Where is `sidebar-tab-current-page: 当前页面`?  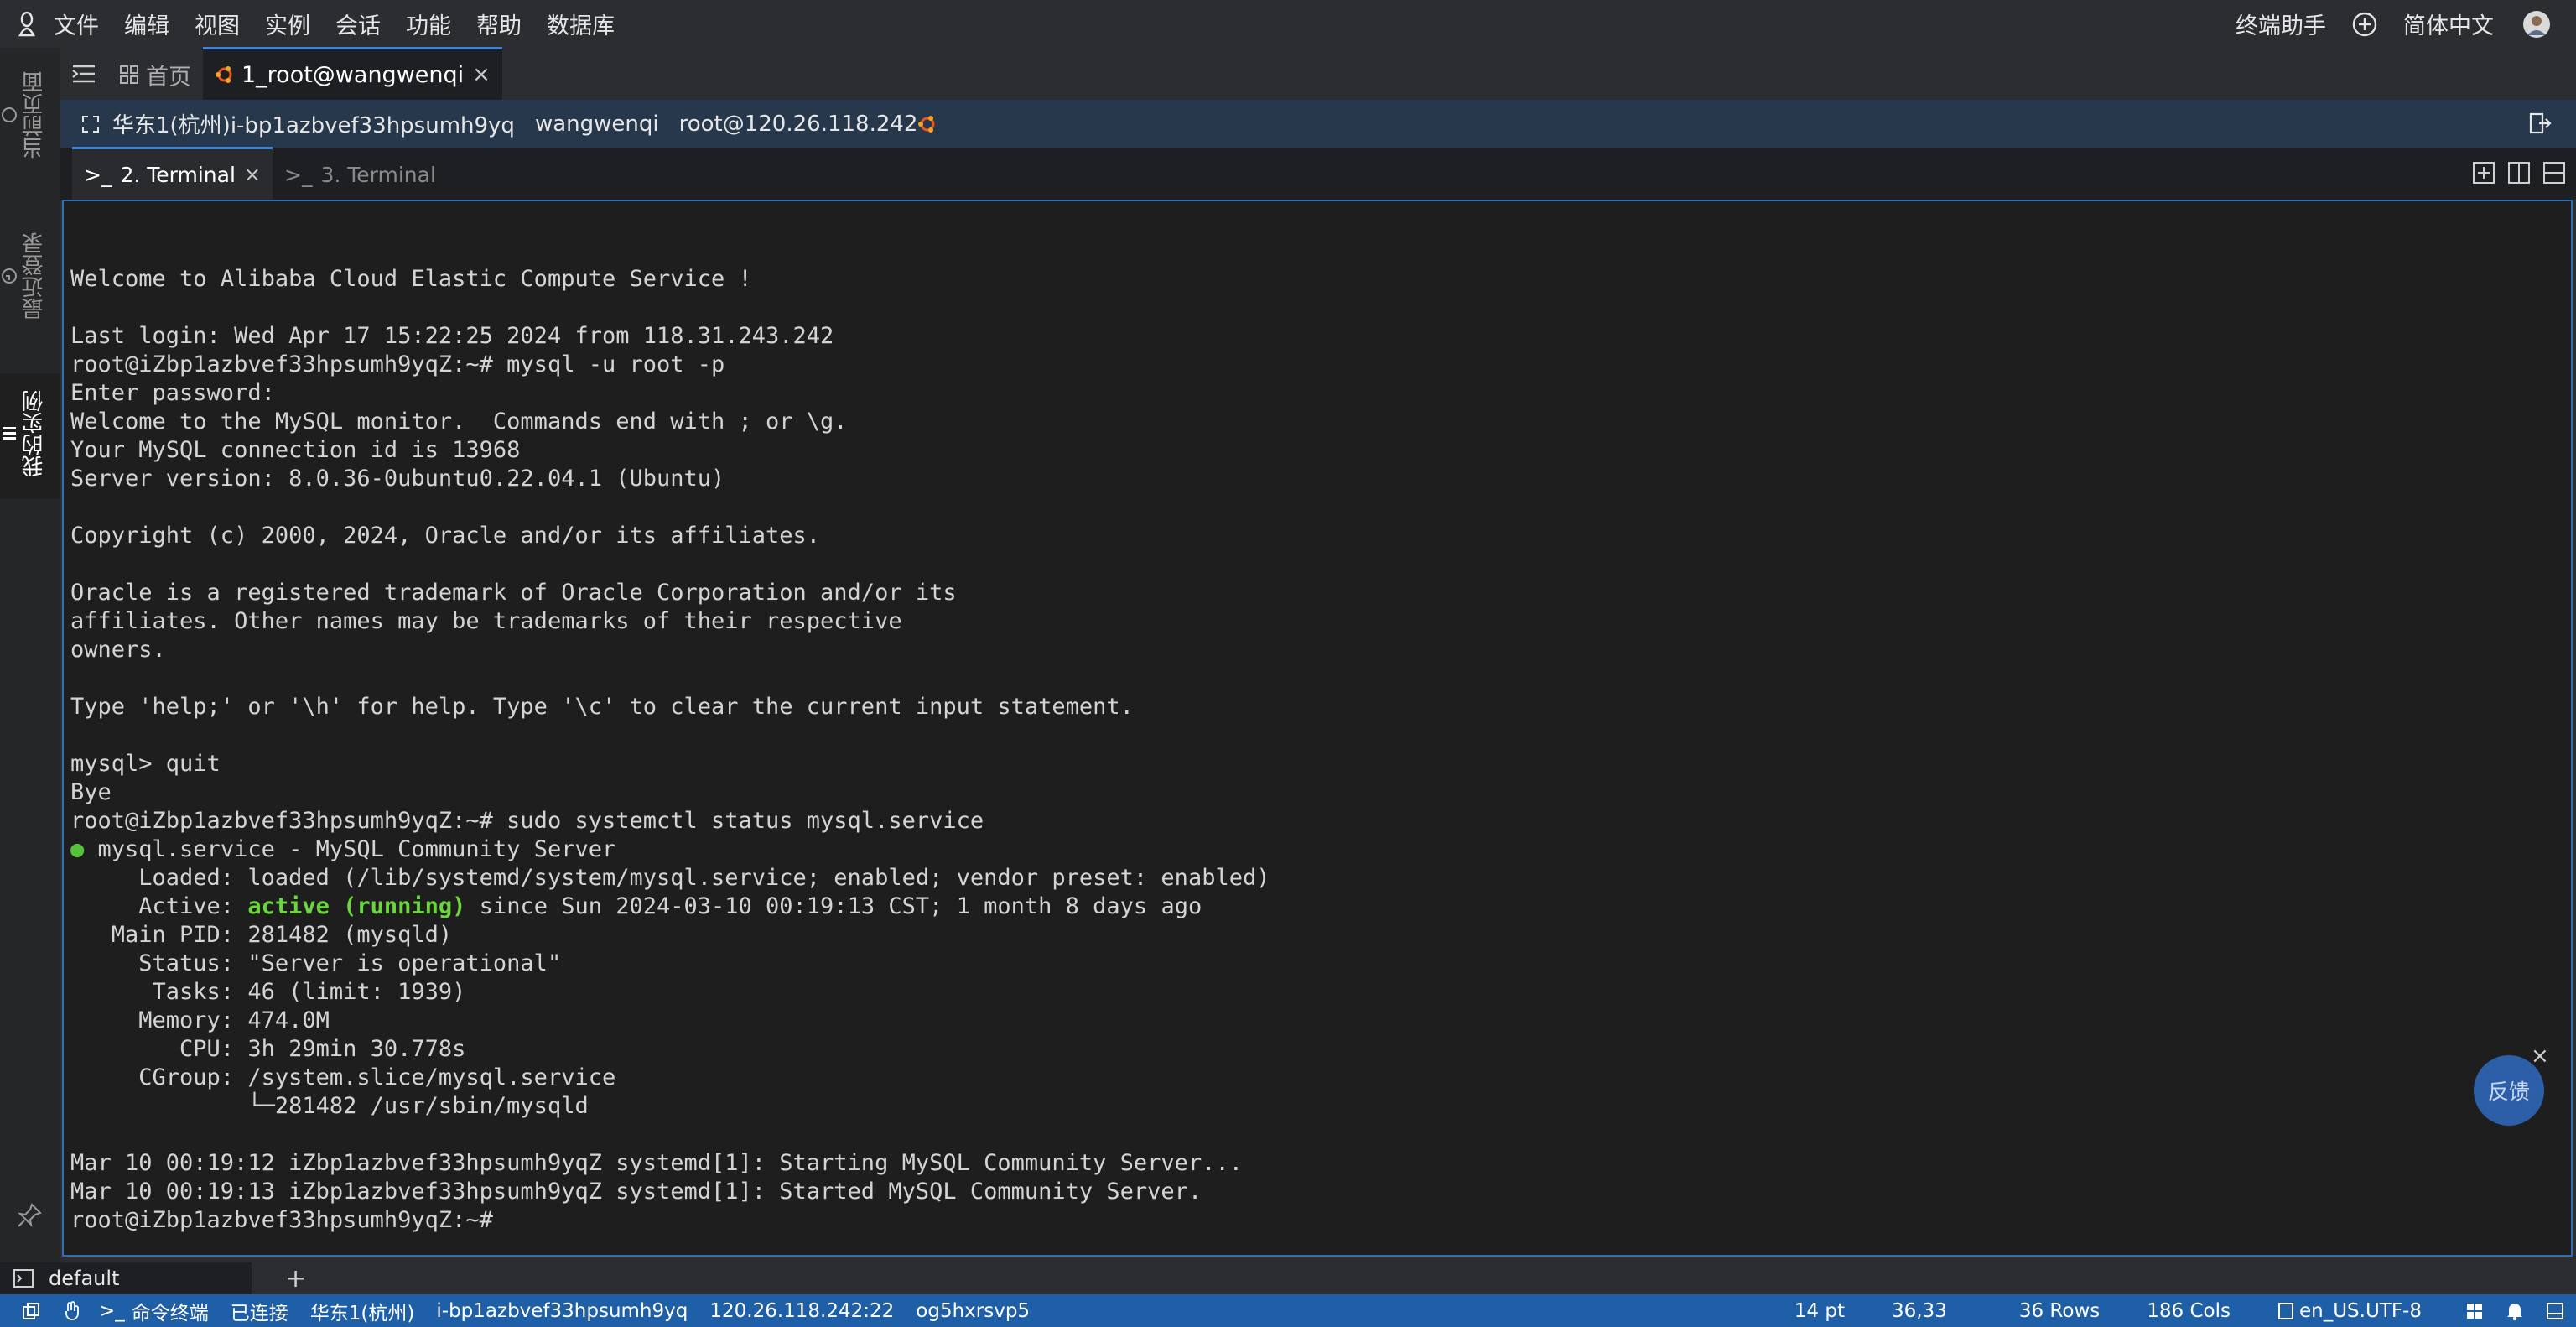
sidebar-tab-current-page: 当前页面 is located at coordinates (30, 117).